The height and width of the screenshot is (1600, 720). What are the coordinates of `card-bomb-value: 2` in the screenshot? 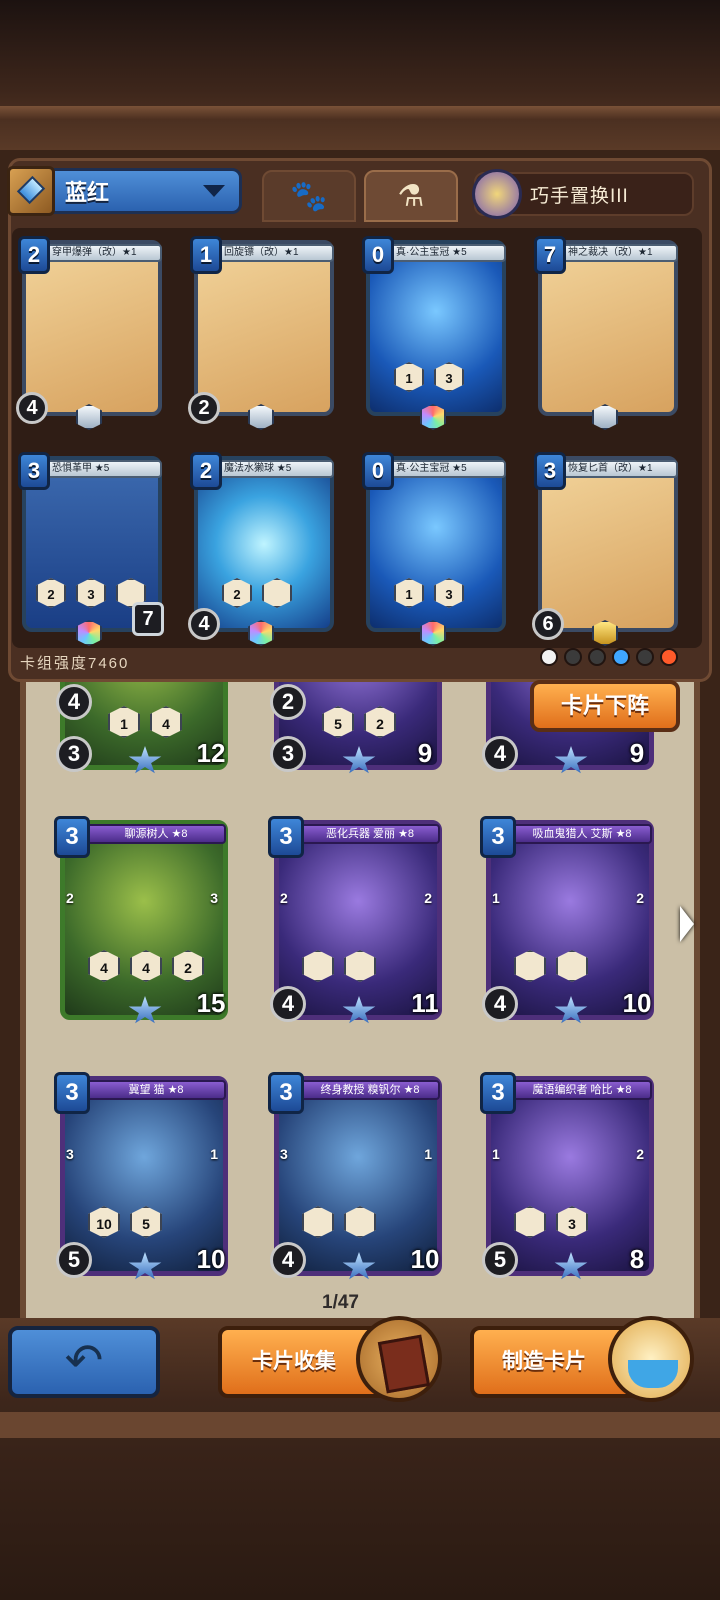 It's located at (204, 408).